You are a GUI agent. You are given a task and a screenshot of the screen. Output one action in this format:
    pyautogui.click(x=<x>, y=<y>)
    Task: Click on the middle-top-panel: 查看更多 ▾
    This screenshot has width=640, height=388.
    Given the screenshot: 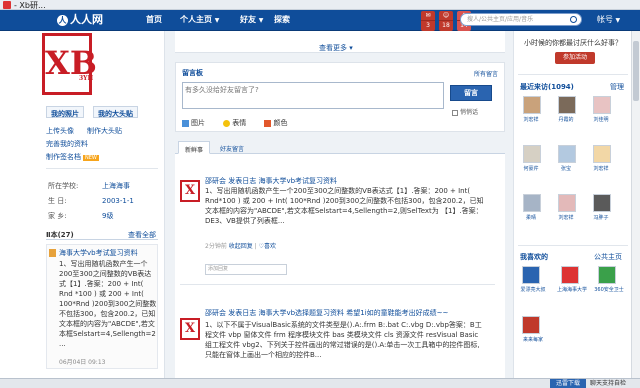 What is the action you would take?
    pyautogui.click(x=340, y=42)
    